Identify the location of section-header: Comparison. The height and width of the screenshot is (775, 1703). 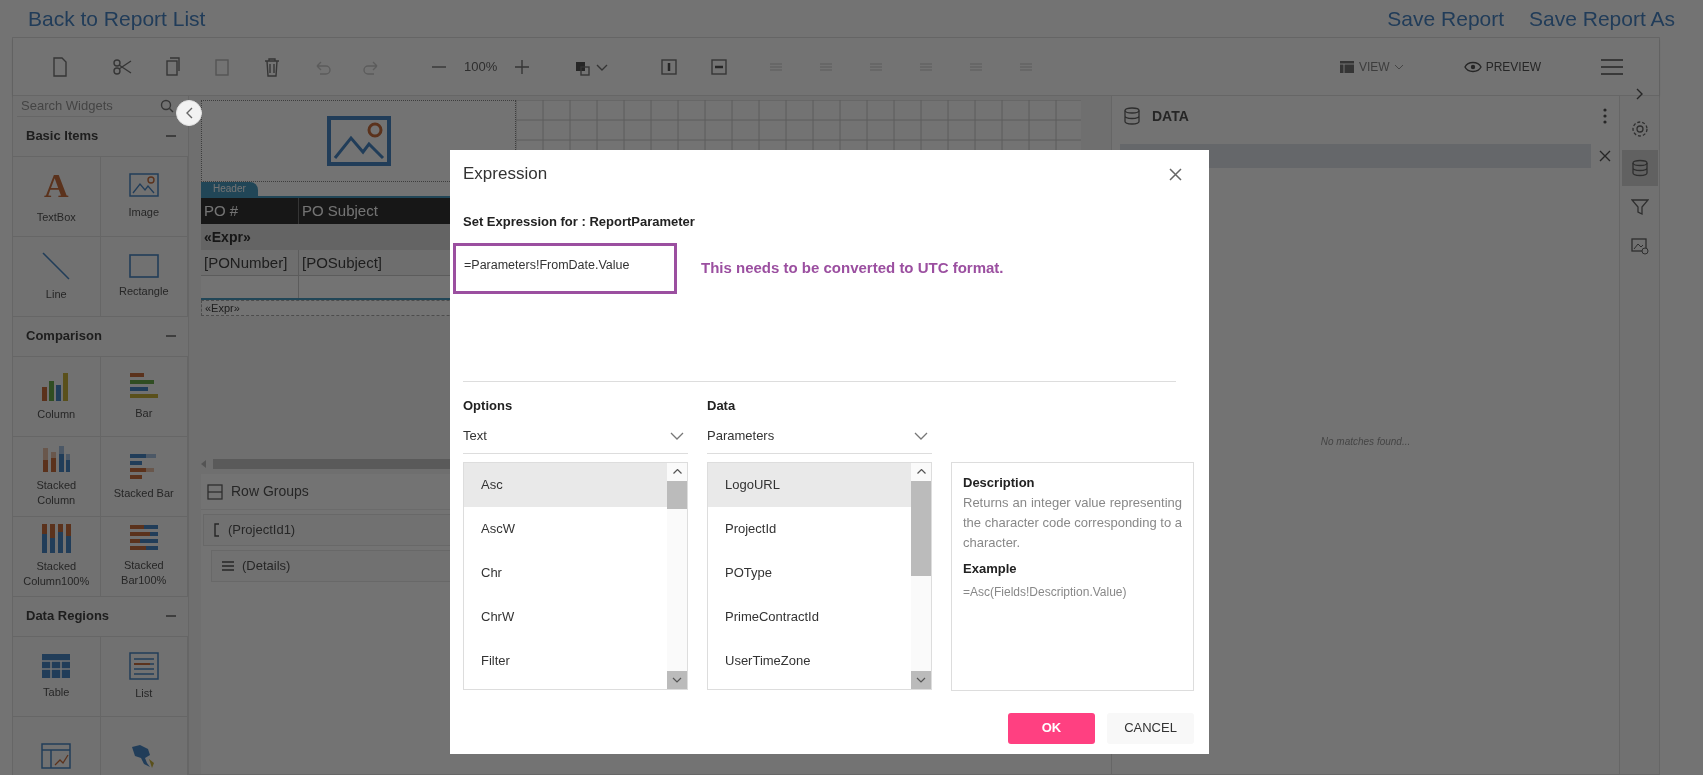
(100, 336).